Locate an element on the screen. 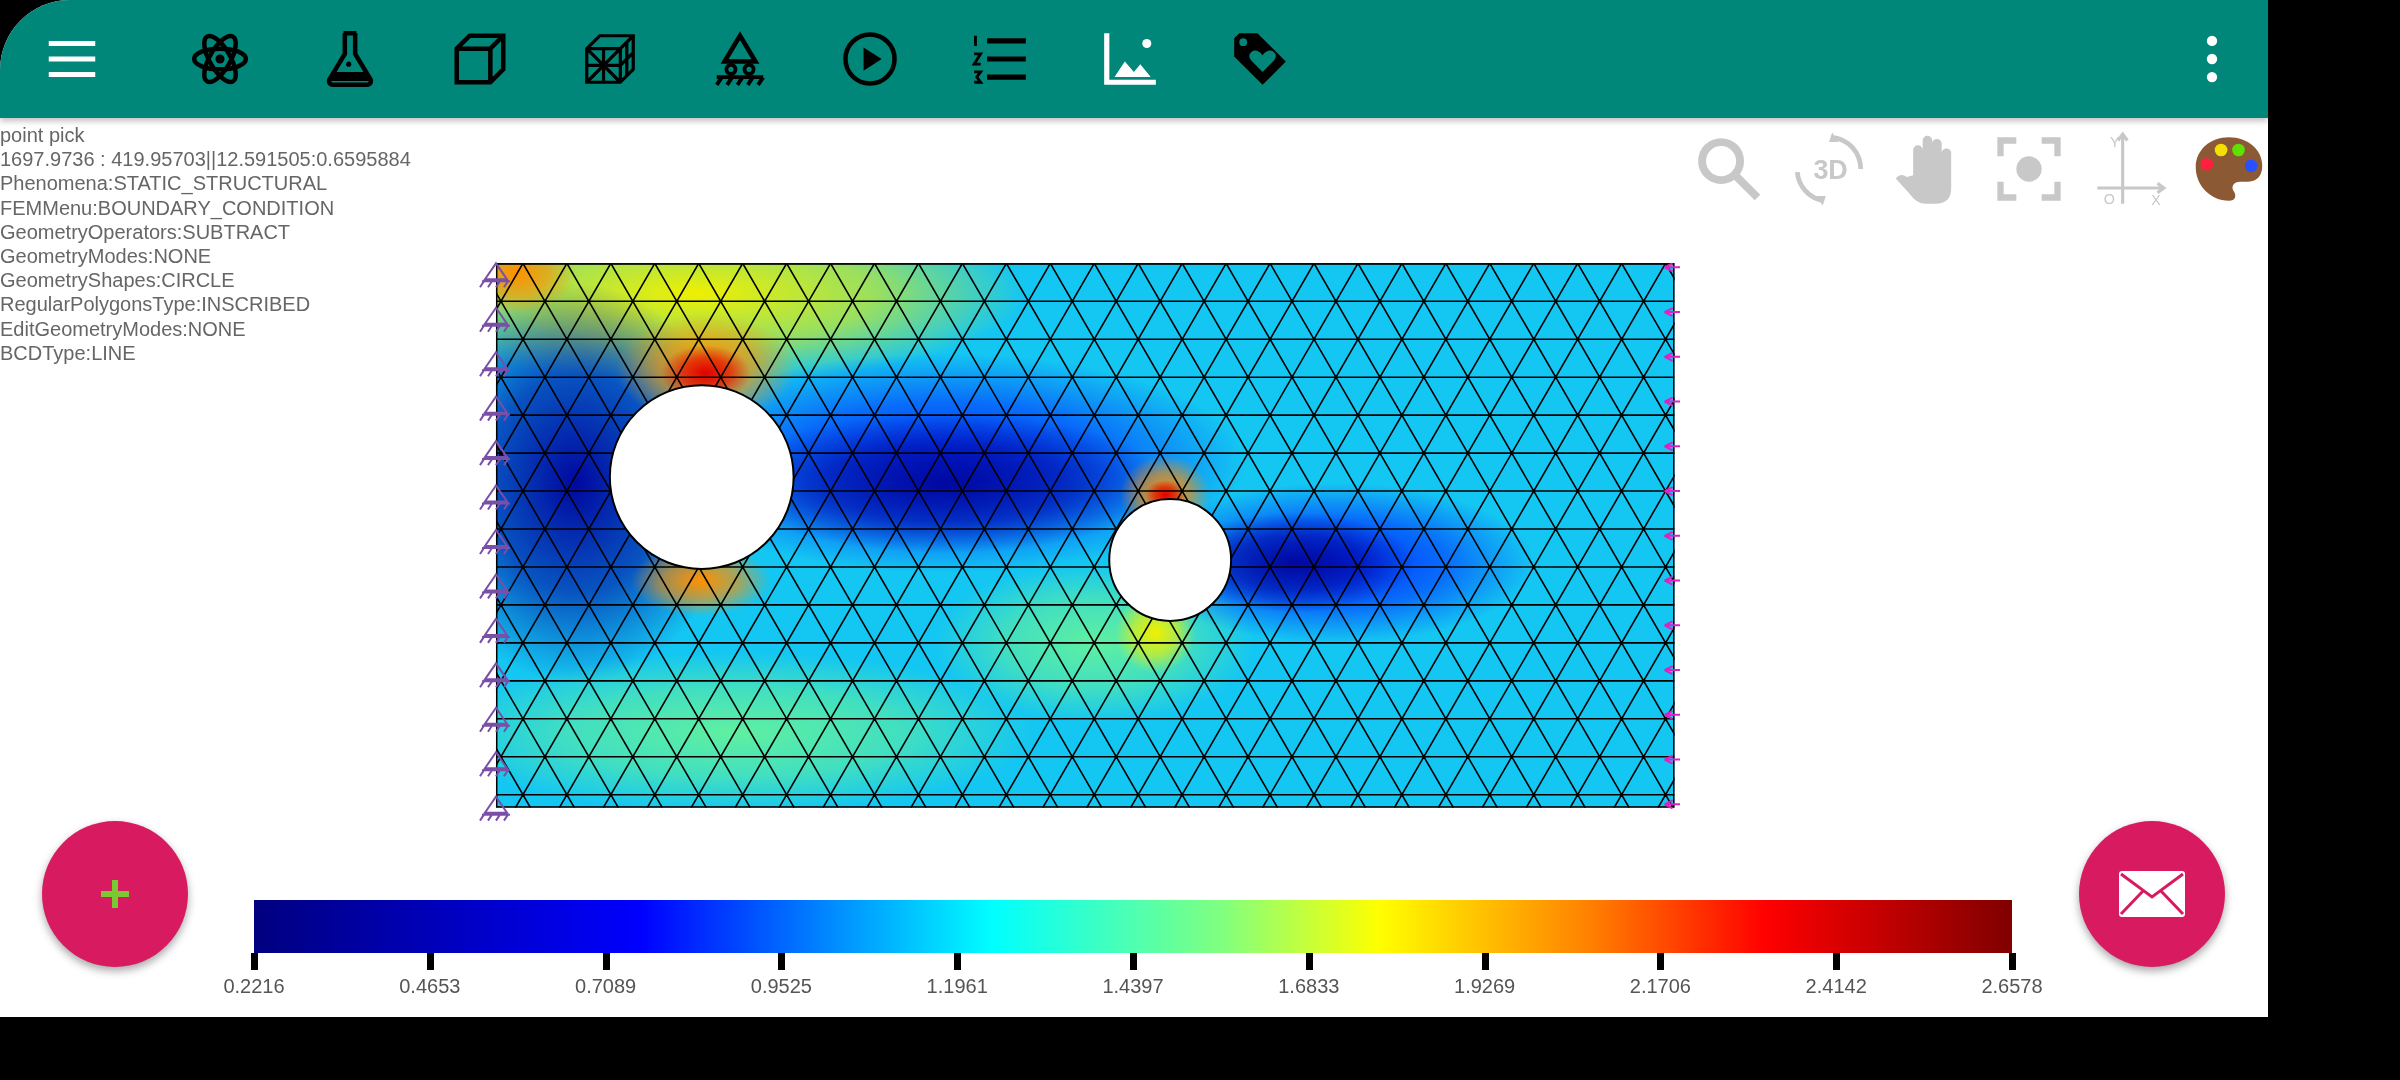  status-text: 1697.9736 : 419.95703||12.591505:0.6595884 is located at coordinates (206, 159).